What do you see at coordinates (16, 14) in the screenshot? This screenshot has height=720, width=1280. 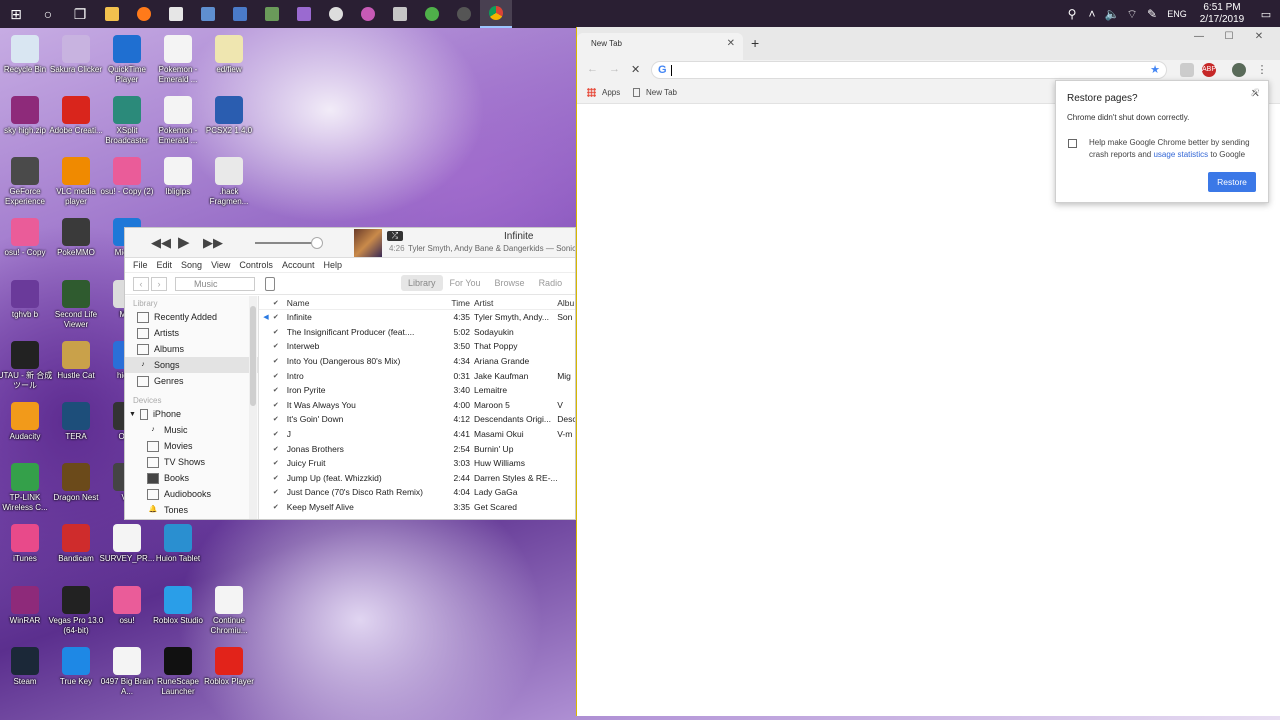 I see `windows-start-icon: ⊞` at bounding box center [16, 14].